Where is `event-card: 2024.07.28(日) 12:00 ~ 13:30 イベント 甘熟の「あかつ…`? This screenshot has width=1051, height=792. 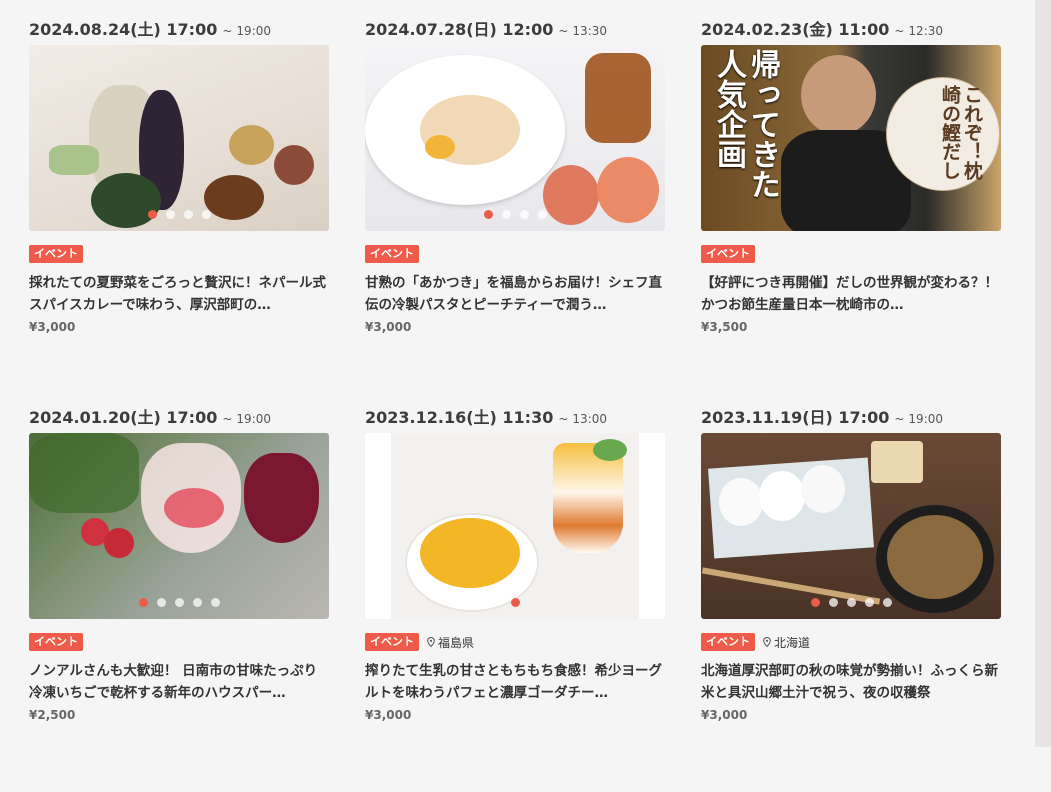 event-card: 2024.07.28(日) 12:00 ~ 13:30 イベント 甘熟の「あかつ… is located at coordinates (515, 210).